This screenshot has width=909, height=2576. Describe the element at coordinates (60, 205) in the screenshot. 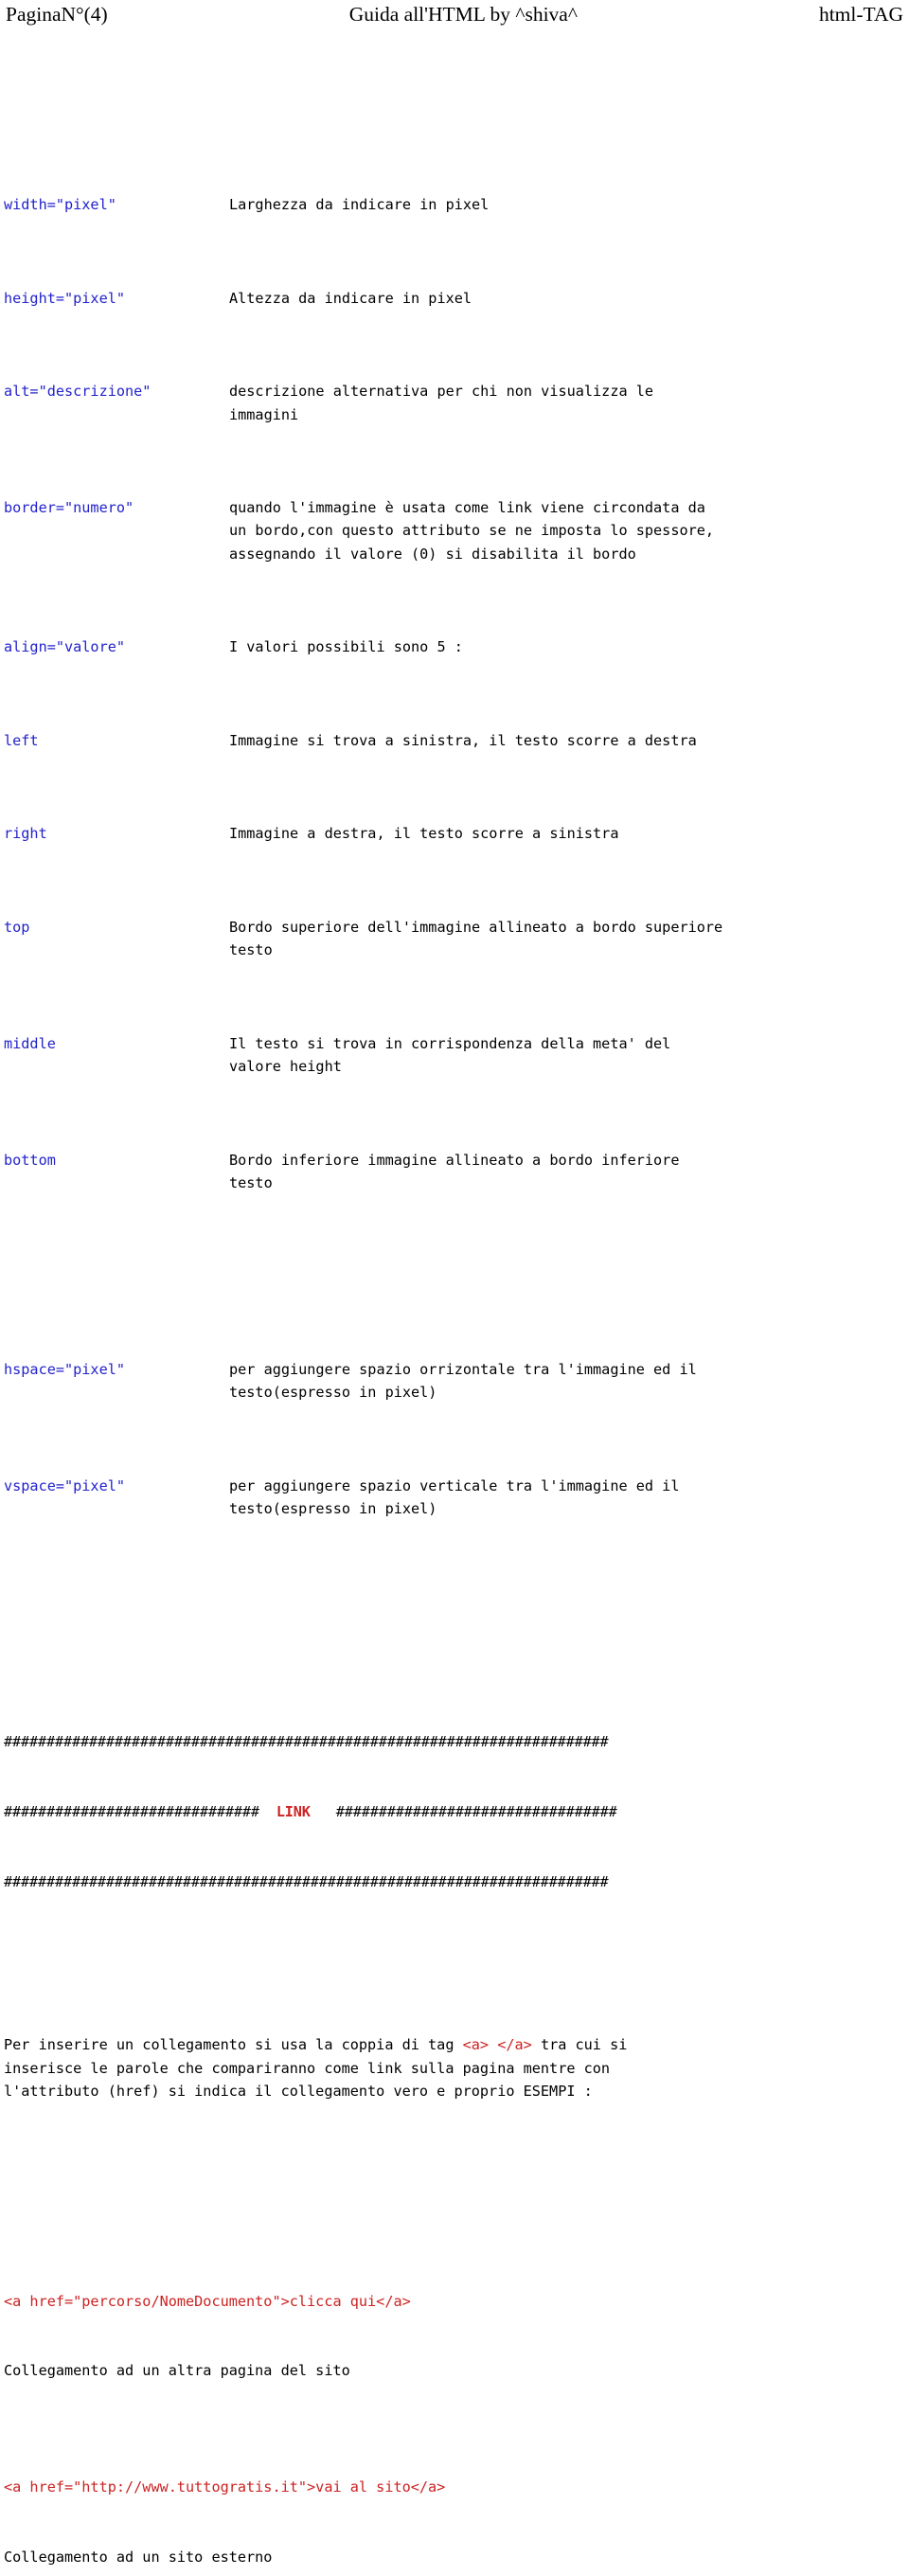

I see `attribute-name: width="pixel"` at that location.